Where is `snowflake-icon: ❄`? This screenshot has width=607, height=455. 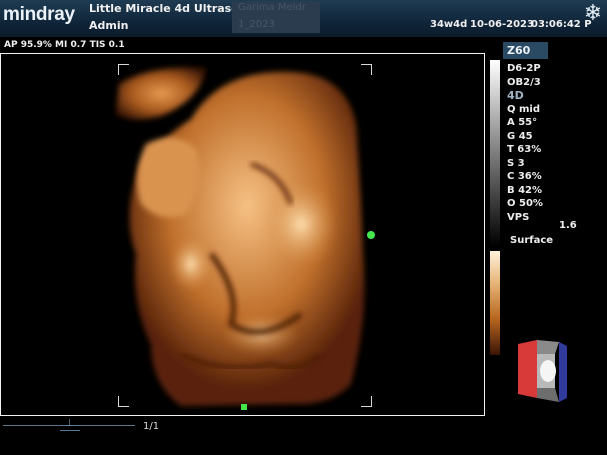
snowflake-icon: ❄ is located at coordinates (593, 14).